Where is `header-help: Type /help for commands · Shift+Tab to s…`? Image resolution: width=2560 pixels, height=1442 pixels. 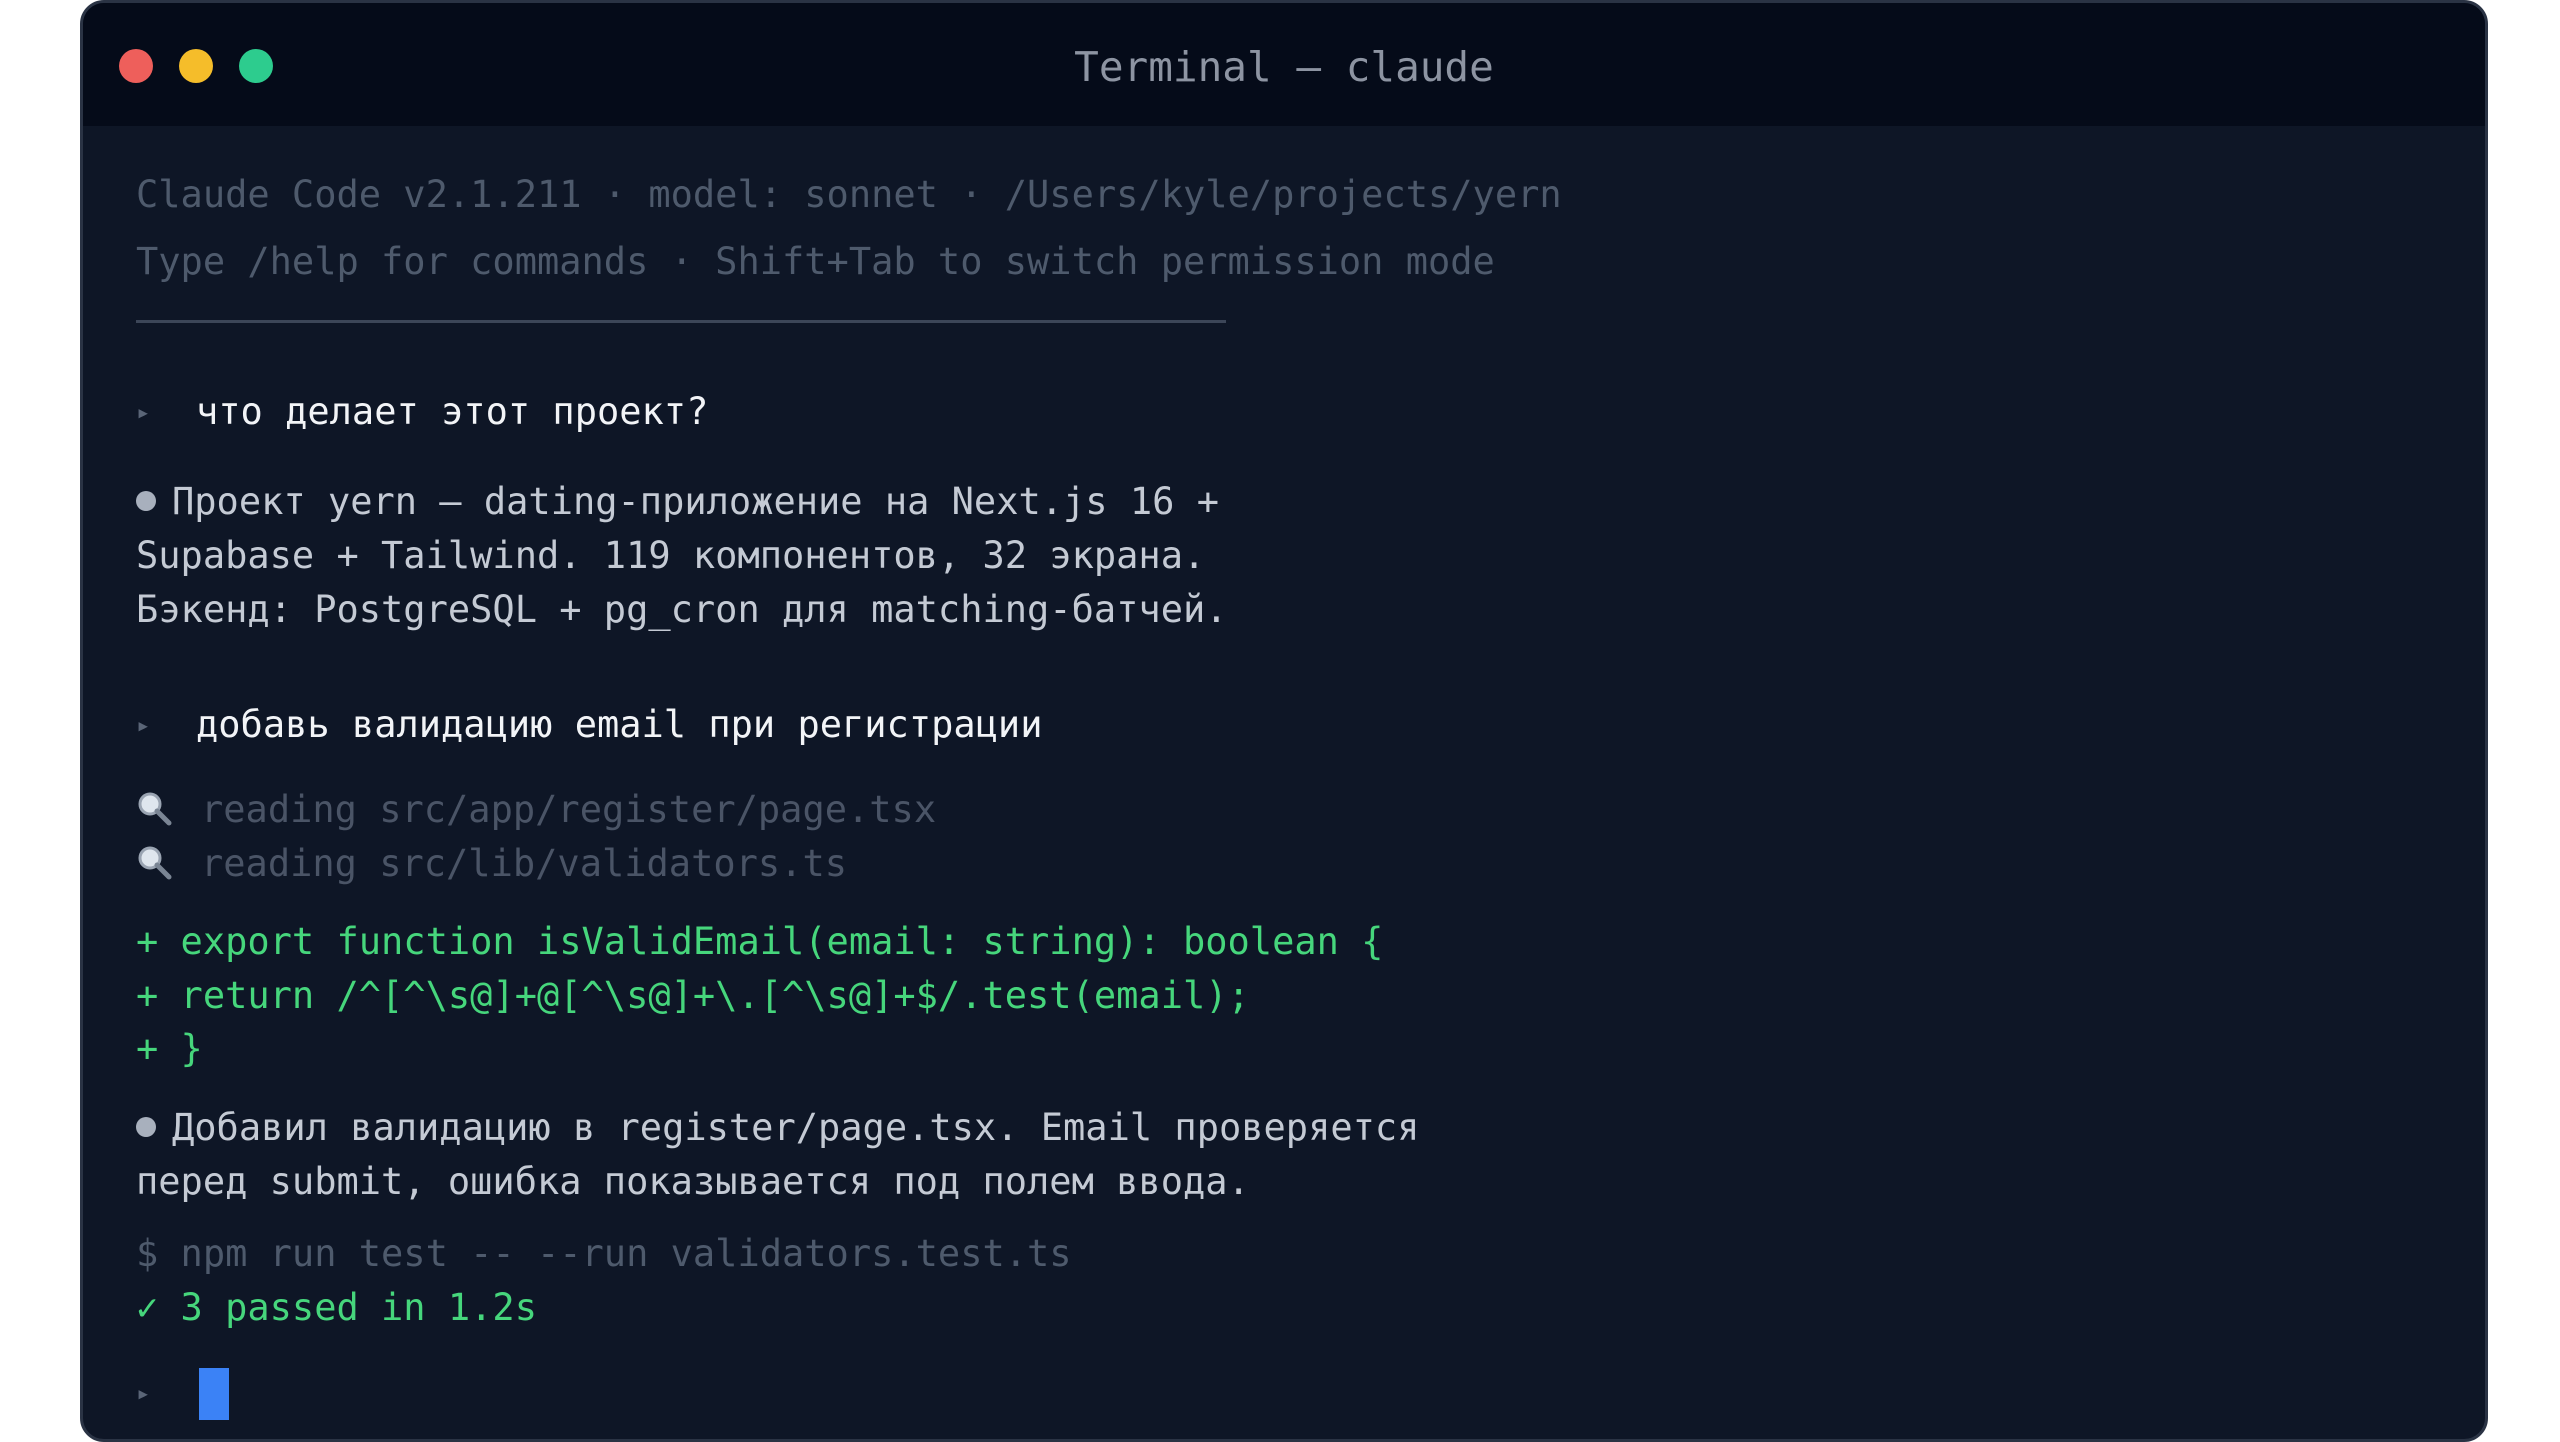 header-help: Type /help for commands · Shift+Tab to s… is located at coordinates (815, 261).